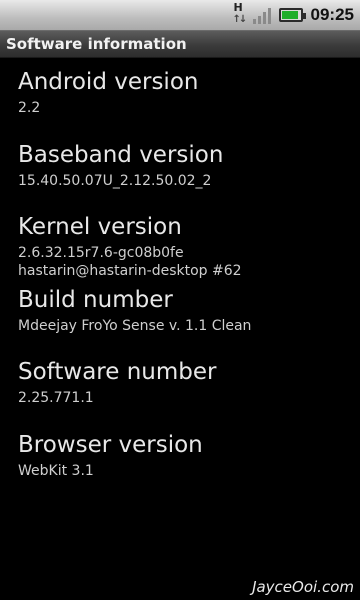 This screenshot has width=360, height=600. I want to click on info-item-value: 2.2, so click(183, 108).